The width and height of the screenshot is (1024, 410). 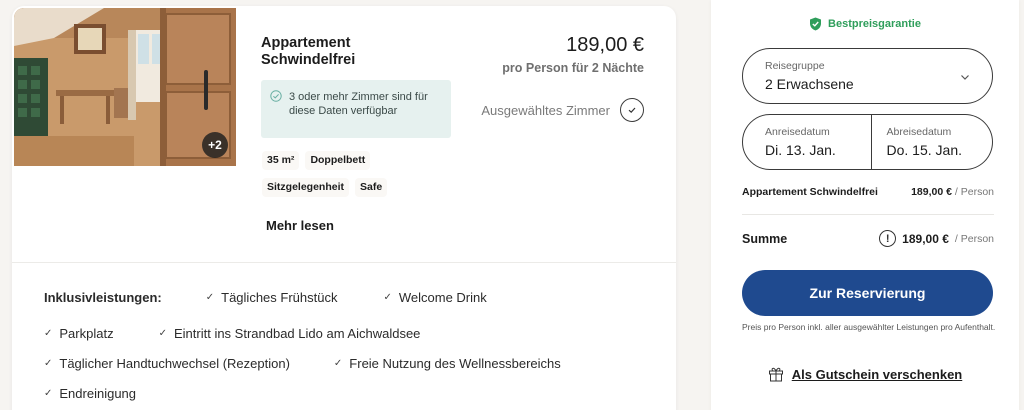 What do you see at coordinates (775, 374) in the screenshot?
I see `gift-icon` at bounding box center [775, 374].